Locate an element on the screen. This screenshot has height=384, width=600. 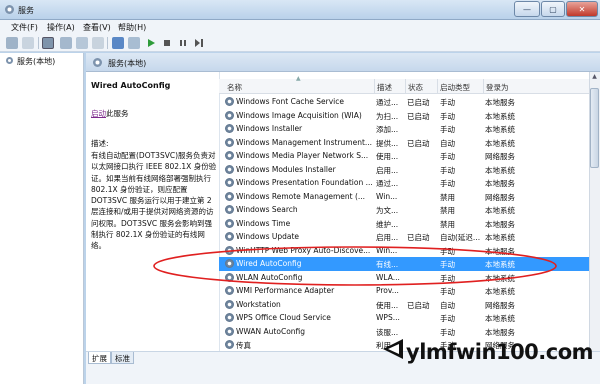
toolbar-separator is located at coordinates (38, 43).